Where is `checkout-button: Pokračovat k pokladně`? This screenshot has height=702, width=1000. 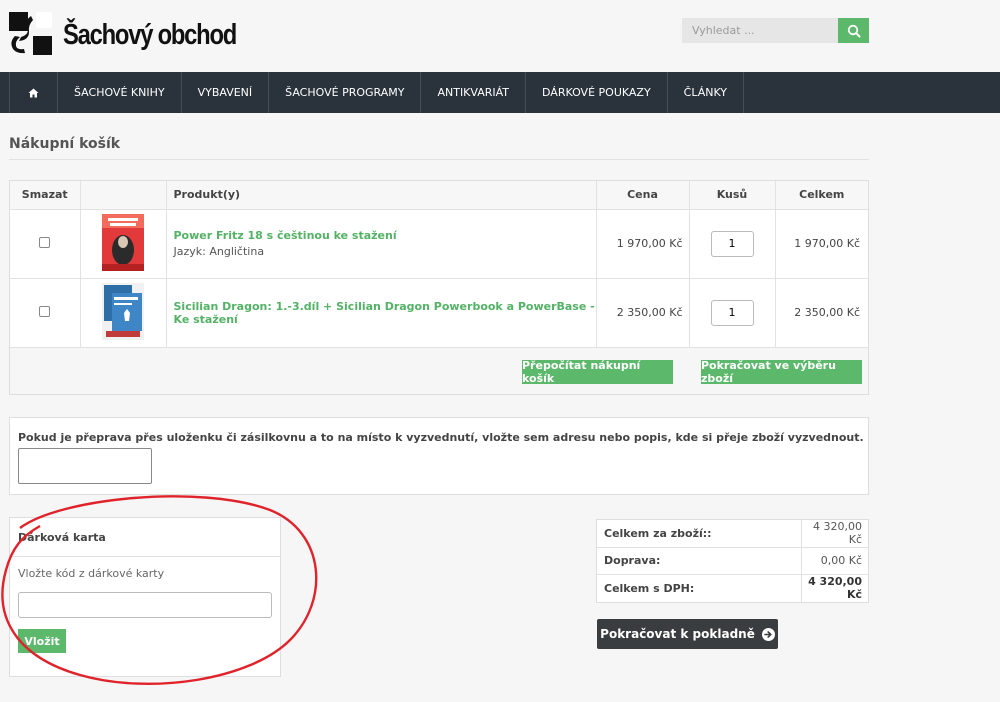 checkout-button: Pokračovat k pokladně is located at coordinates (687, 634).